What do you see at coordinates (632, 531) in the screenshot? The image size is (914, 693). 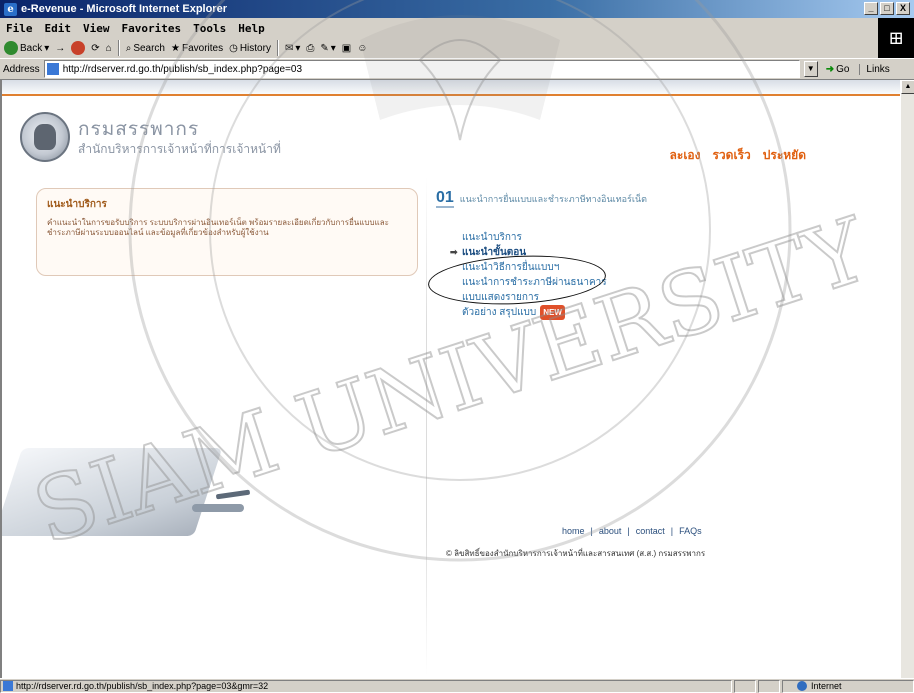 I see `footer-links: home | about | contact | FAQs` at bounding box center [632, 531].